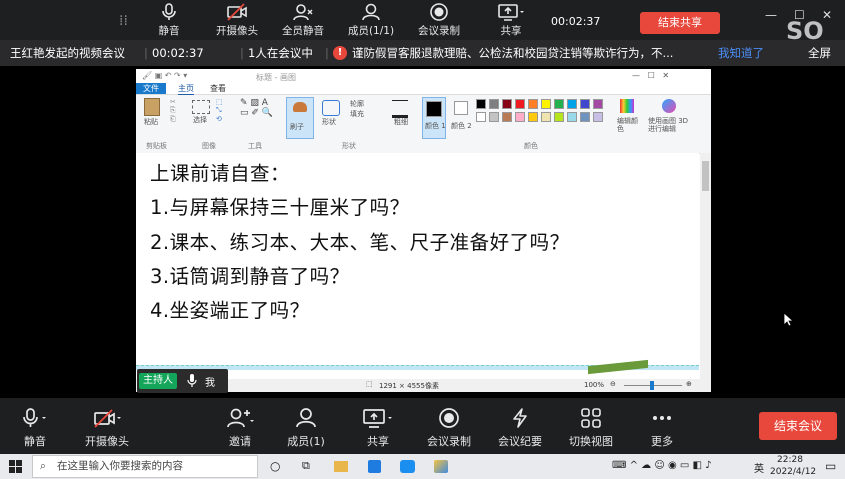  What do you see at coordinates (123, 21) in the screenshot?
I see `drag-handle-icon: ⁞⁞` at bounding box center [123, 21].